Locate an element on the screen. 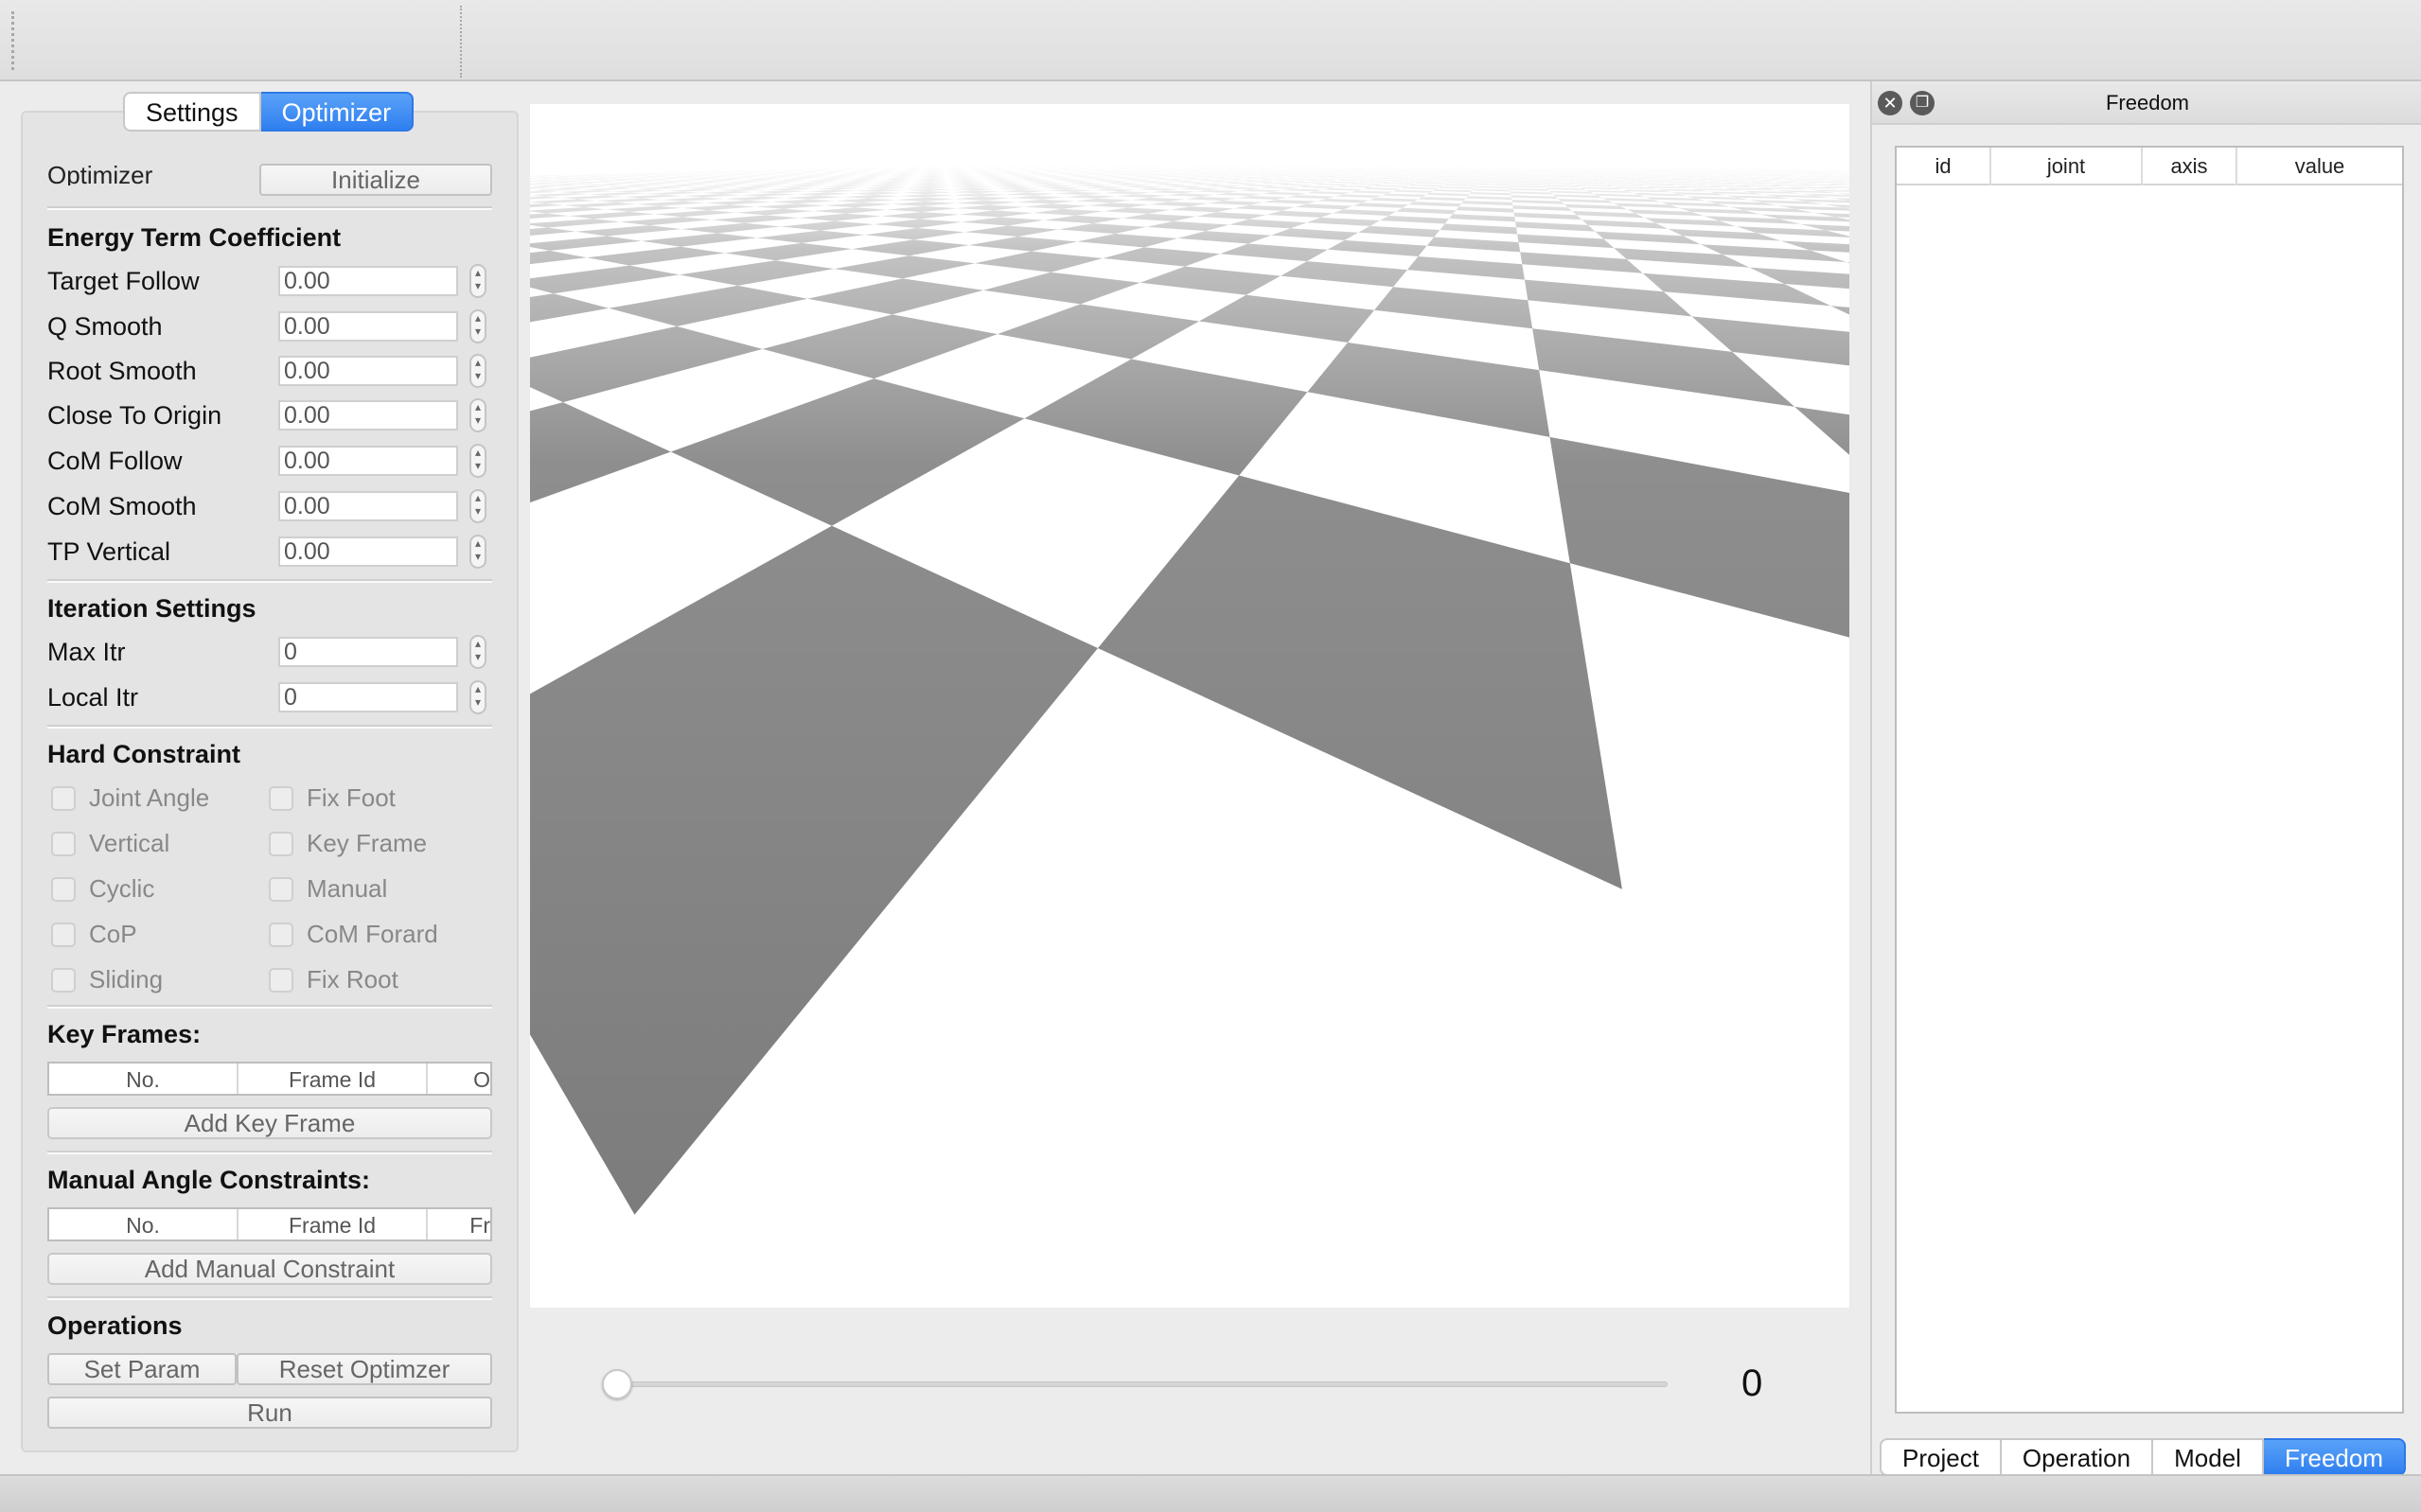 This screenshot has height=1512, width=2421. target-follow-stepper: ▴ ▾ is located at coordinates (478, 281).